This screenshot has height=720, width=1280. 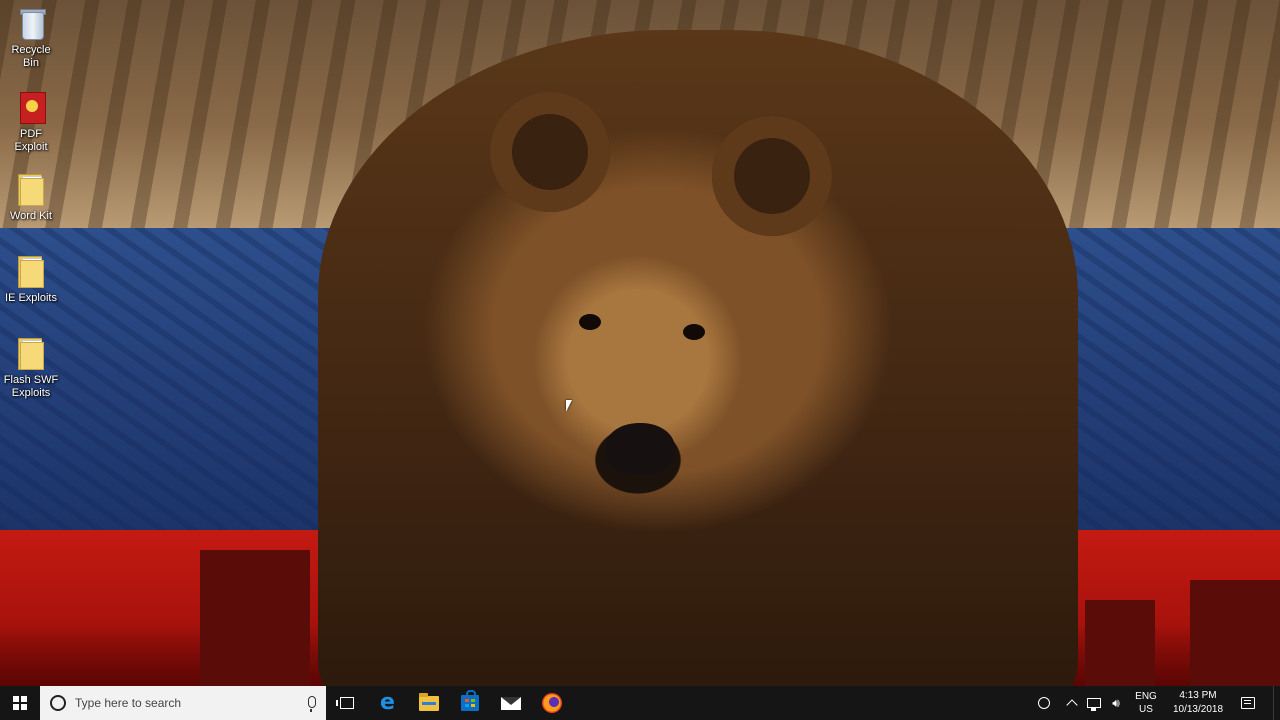 I want to click on desktop-icon-label: Flash SWF Exploits, so click(x=31, y=386).